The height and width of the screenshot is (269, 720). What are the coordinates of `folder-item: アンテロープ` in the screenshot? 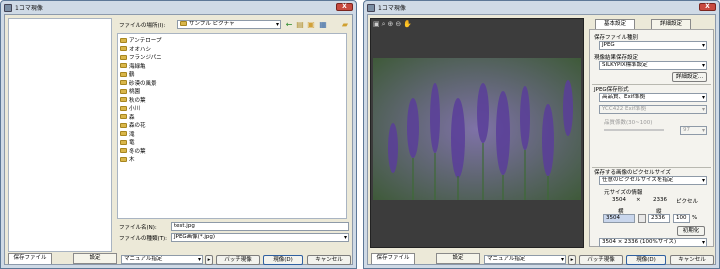 It's located at (232, 40).